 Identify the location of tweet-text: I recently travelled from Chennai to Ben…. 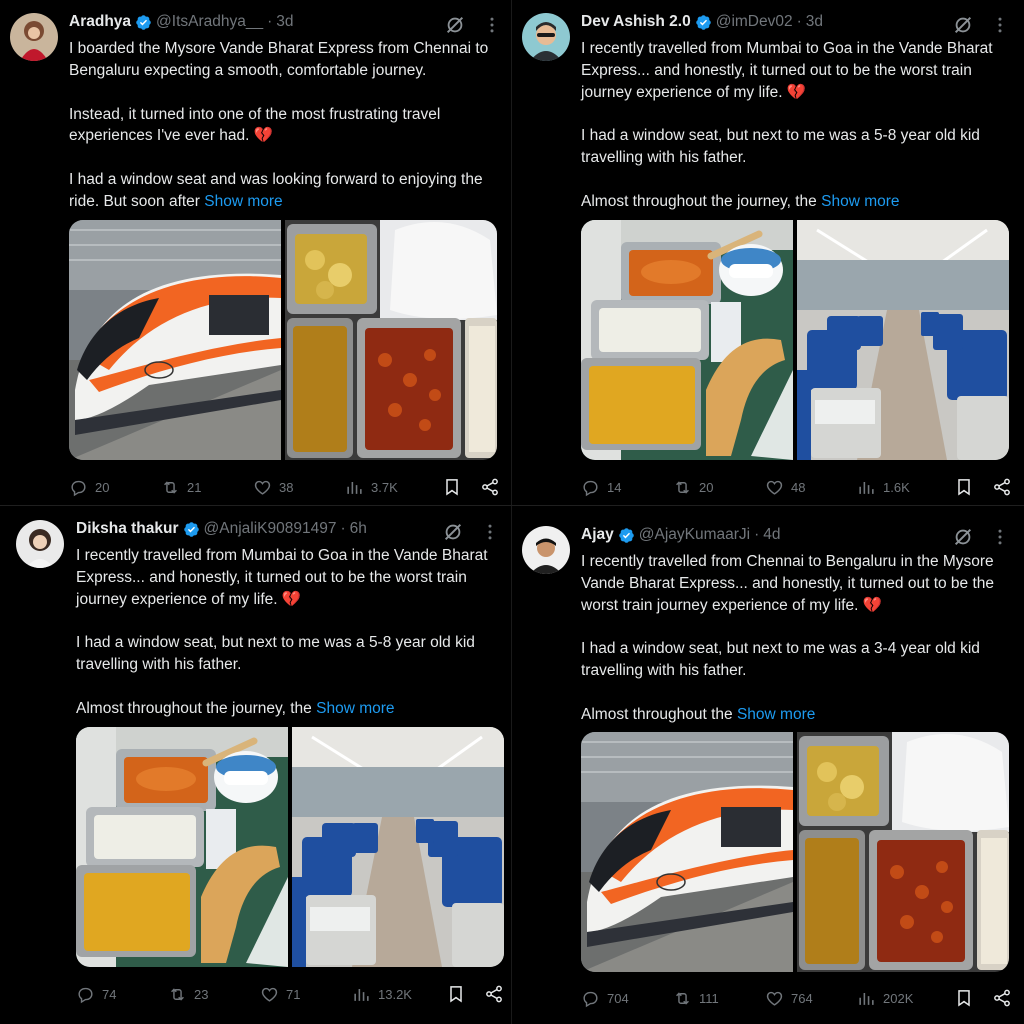
(793, 638).